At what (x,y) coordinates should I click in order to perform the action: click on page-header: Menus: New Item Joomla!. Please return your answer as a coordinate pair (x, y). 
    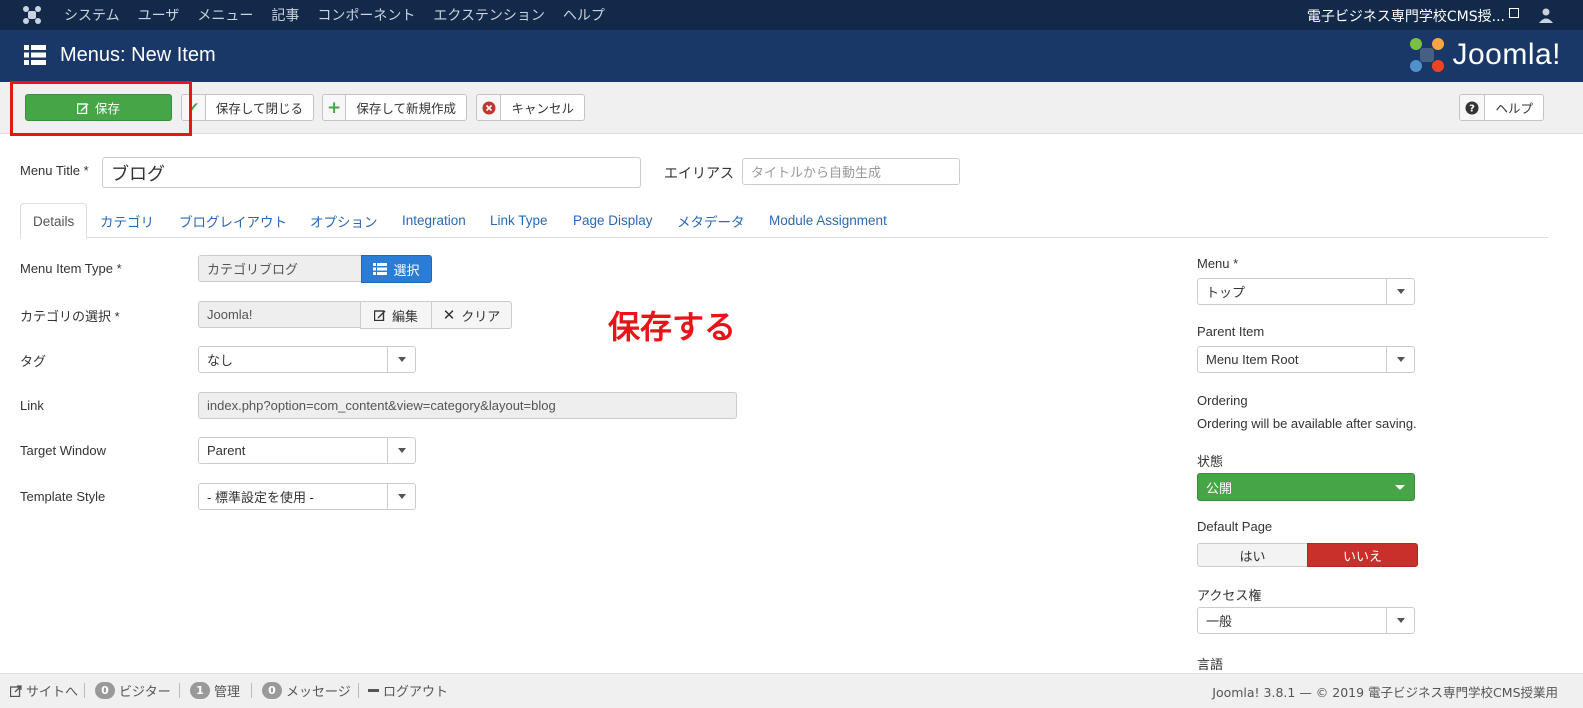
    Looking at the image, I should click on (791, 56).